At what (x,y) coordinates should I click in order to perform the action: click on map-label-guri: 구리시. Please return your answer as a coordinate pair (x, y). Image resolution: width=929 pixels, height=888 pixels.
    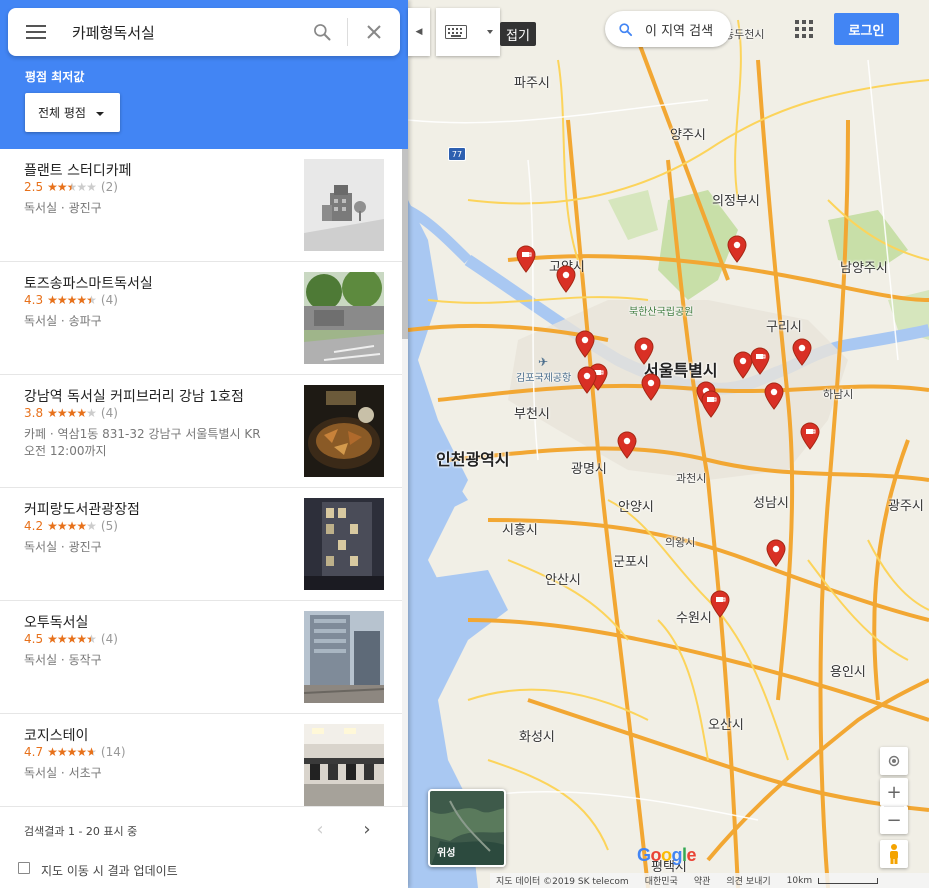
    Looking at the image, I should click on (784, 327).